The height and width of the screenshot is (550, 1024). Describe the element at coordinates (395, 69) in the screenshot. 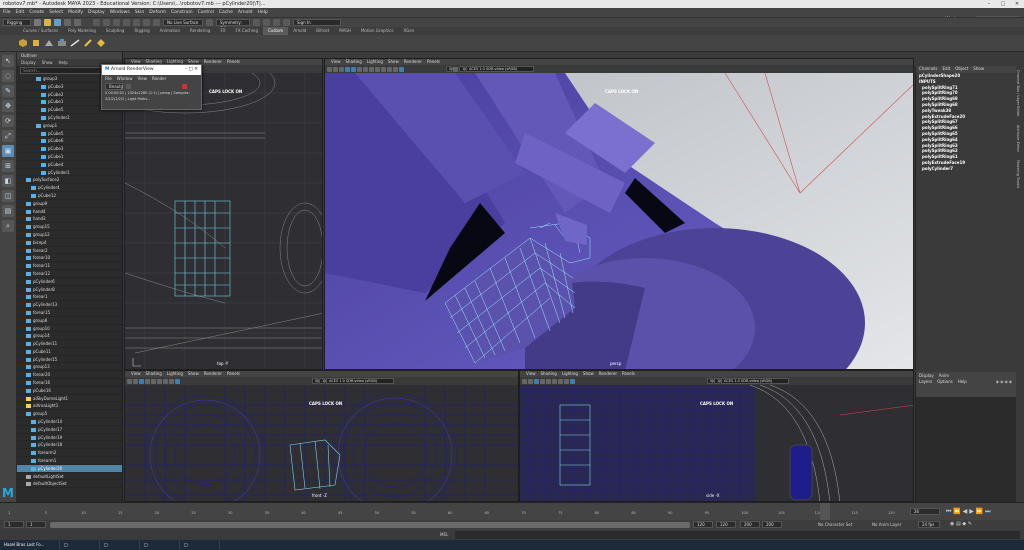

I see `xray-icon` at that location.